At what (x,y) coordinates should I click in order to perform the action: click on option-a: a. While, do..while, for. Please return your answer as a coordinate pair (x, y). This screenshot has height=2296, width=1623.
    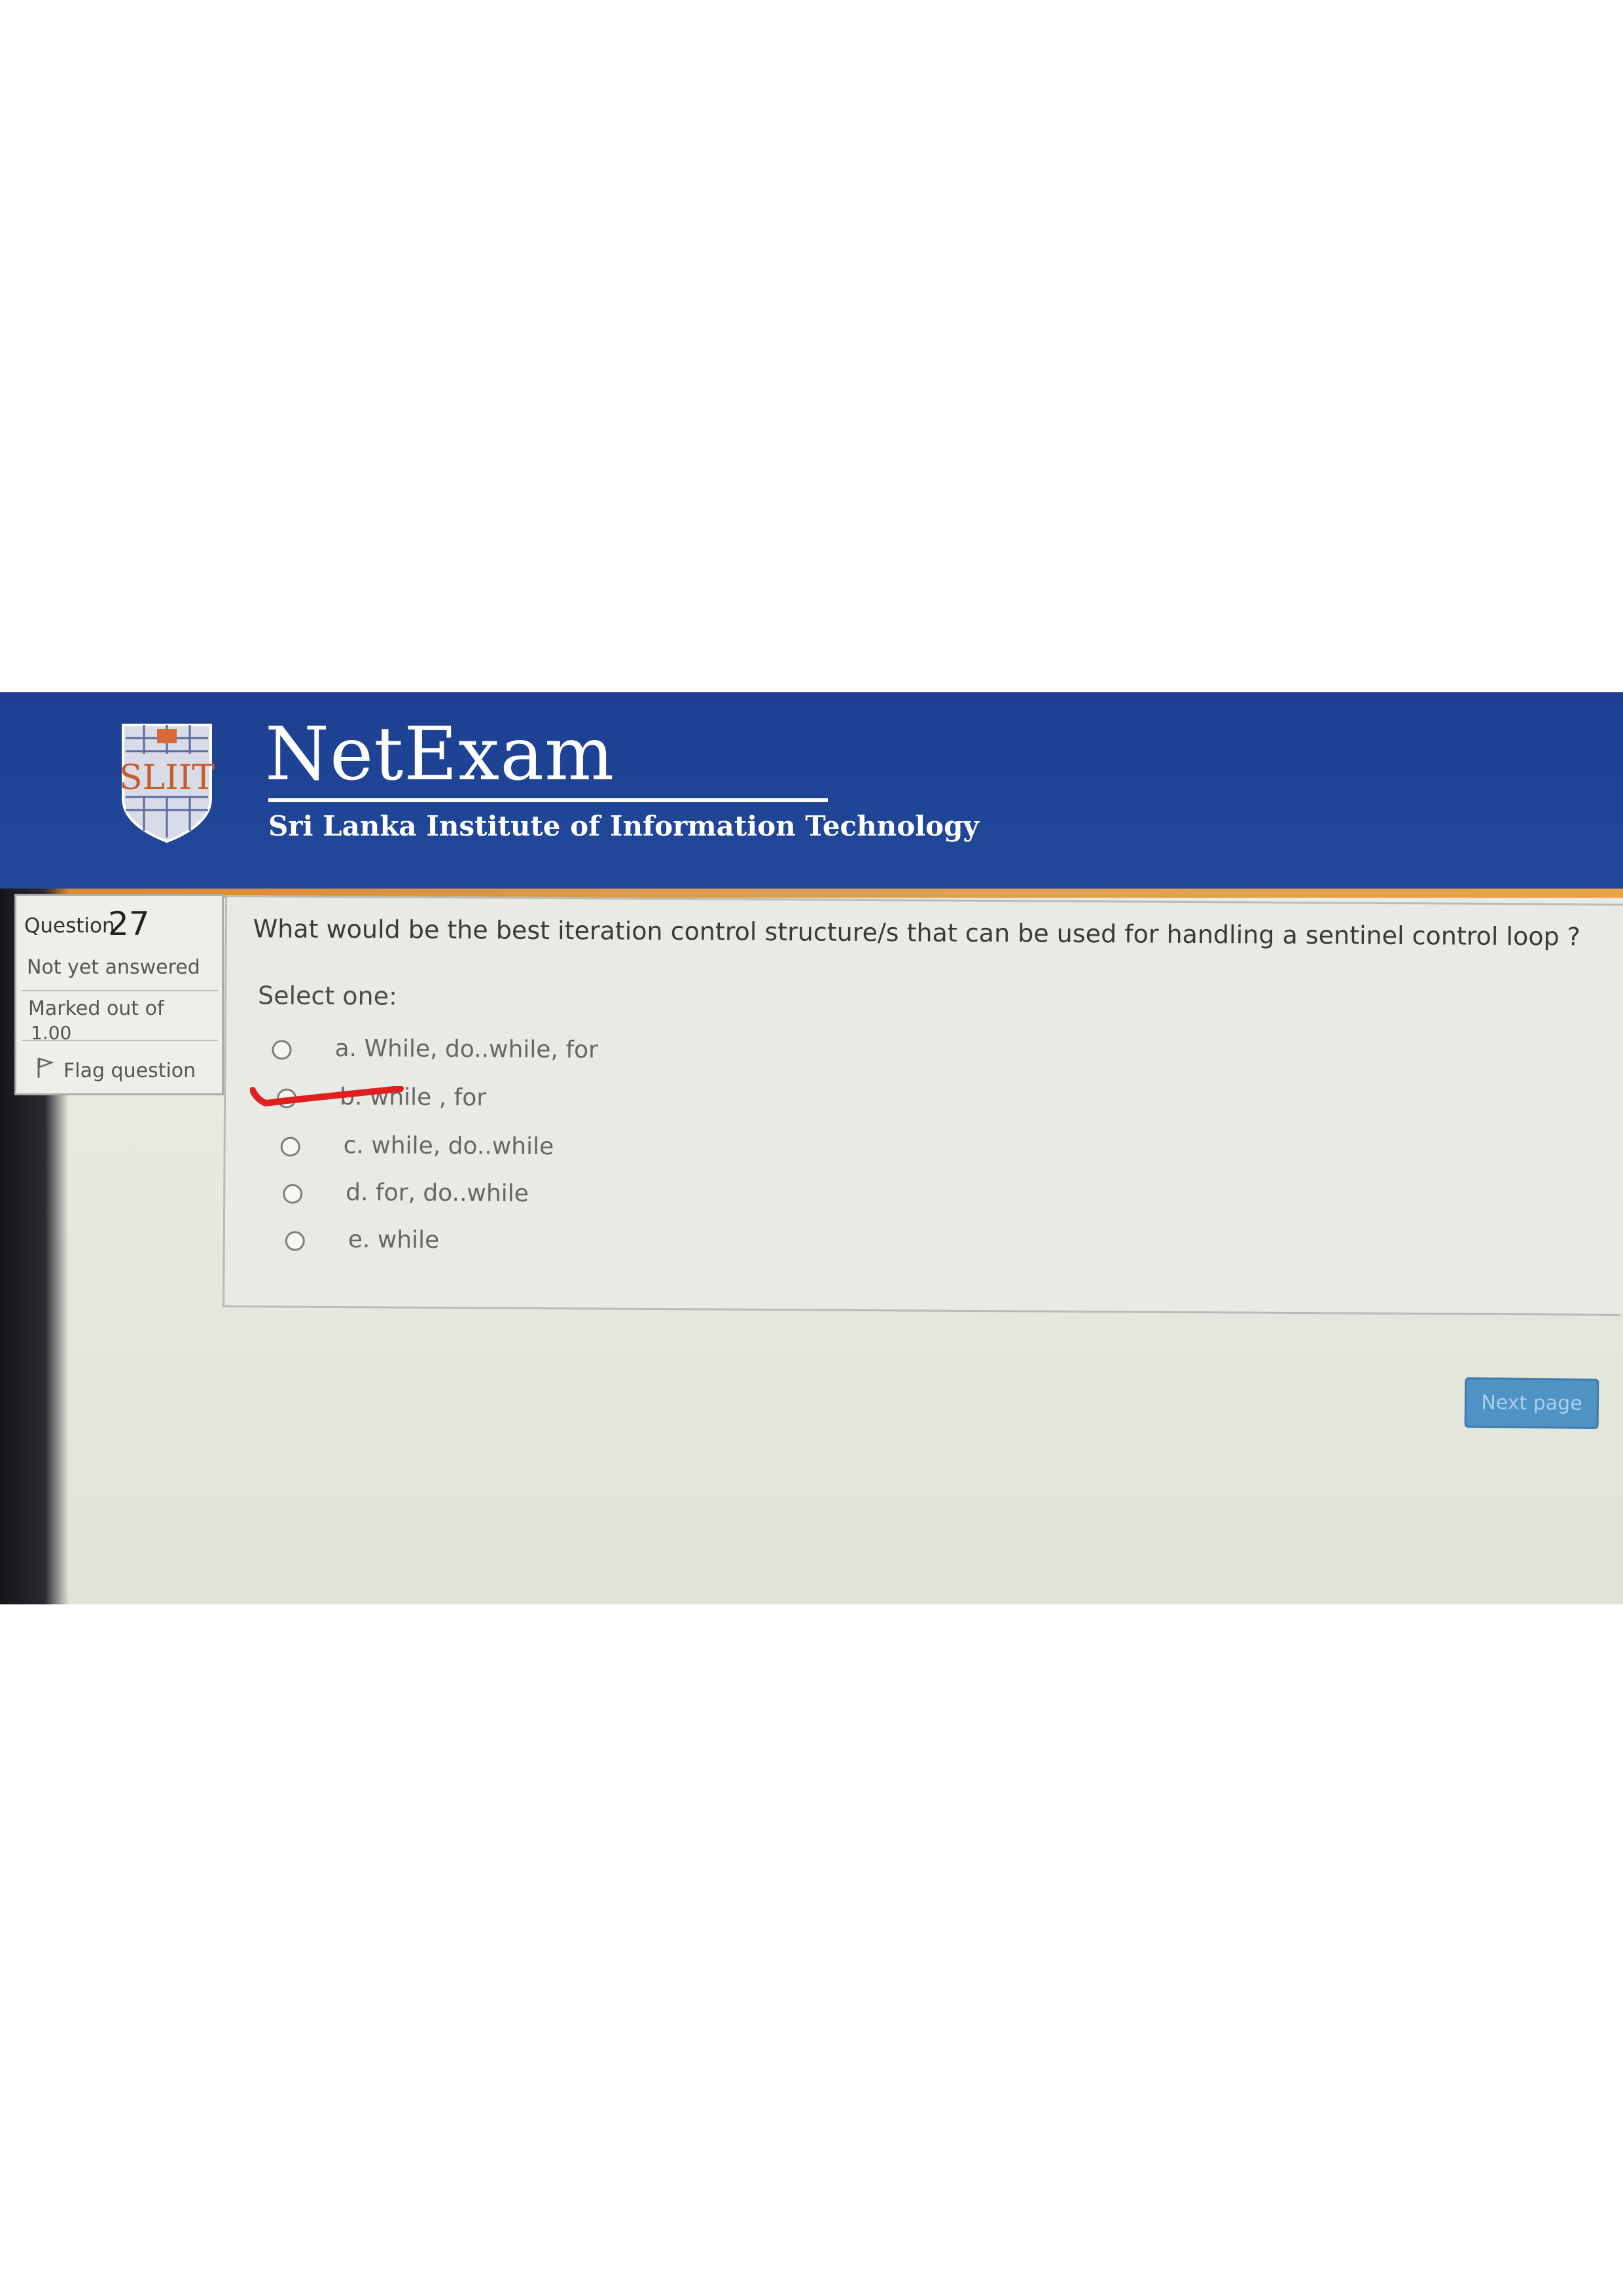
    Looking at the image, I should click on (553, 1053).